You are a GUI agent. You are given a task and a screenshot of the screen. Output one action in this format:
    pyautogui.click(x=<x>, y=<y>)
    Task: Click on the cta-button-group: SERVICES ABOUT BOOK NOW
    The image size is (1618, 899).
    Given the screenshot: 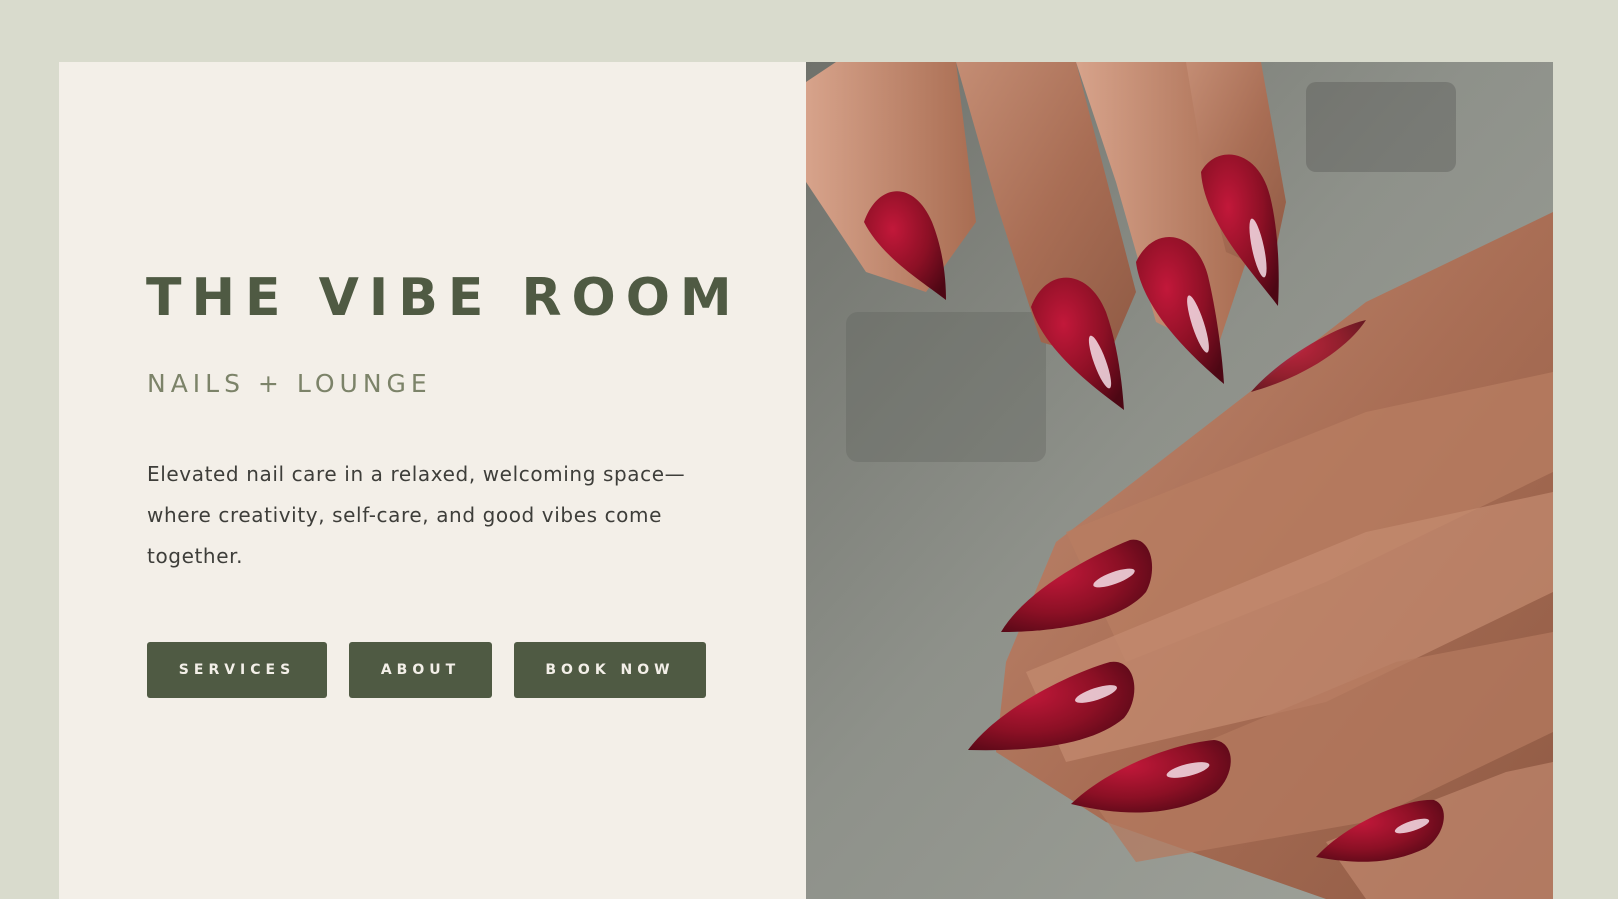 What is the action you would take?
    pyautogui.click(x=426, y=670)
    